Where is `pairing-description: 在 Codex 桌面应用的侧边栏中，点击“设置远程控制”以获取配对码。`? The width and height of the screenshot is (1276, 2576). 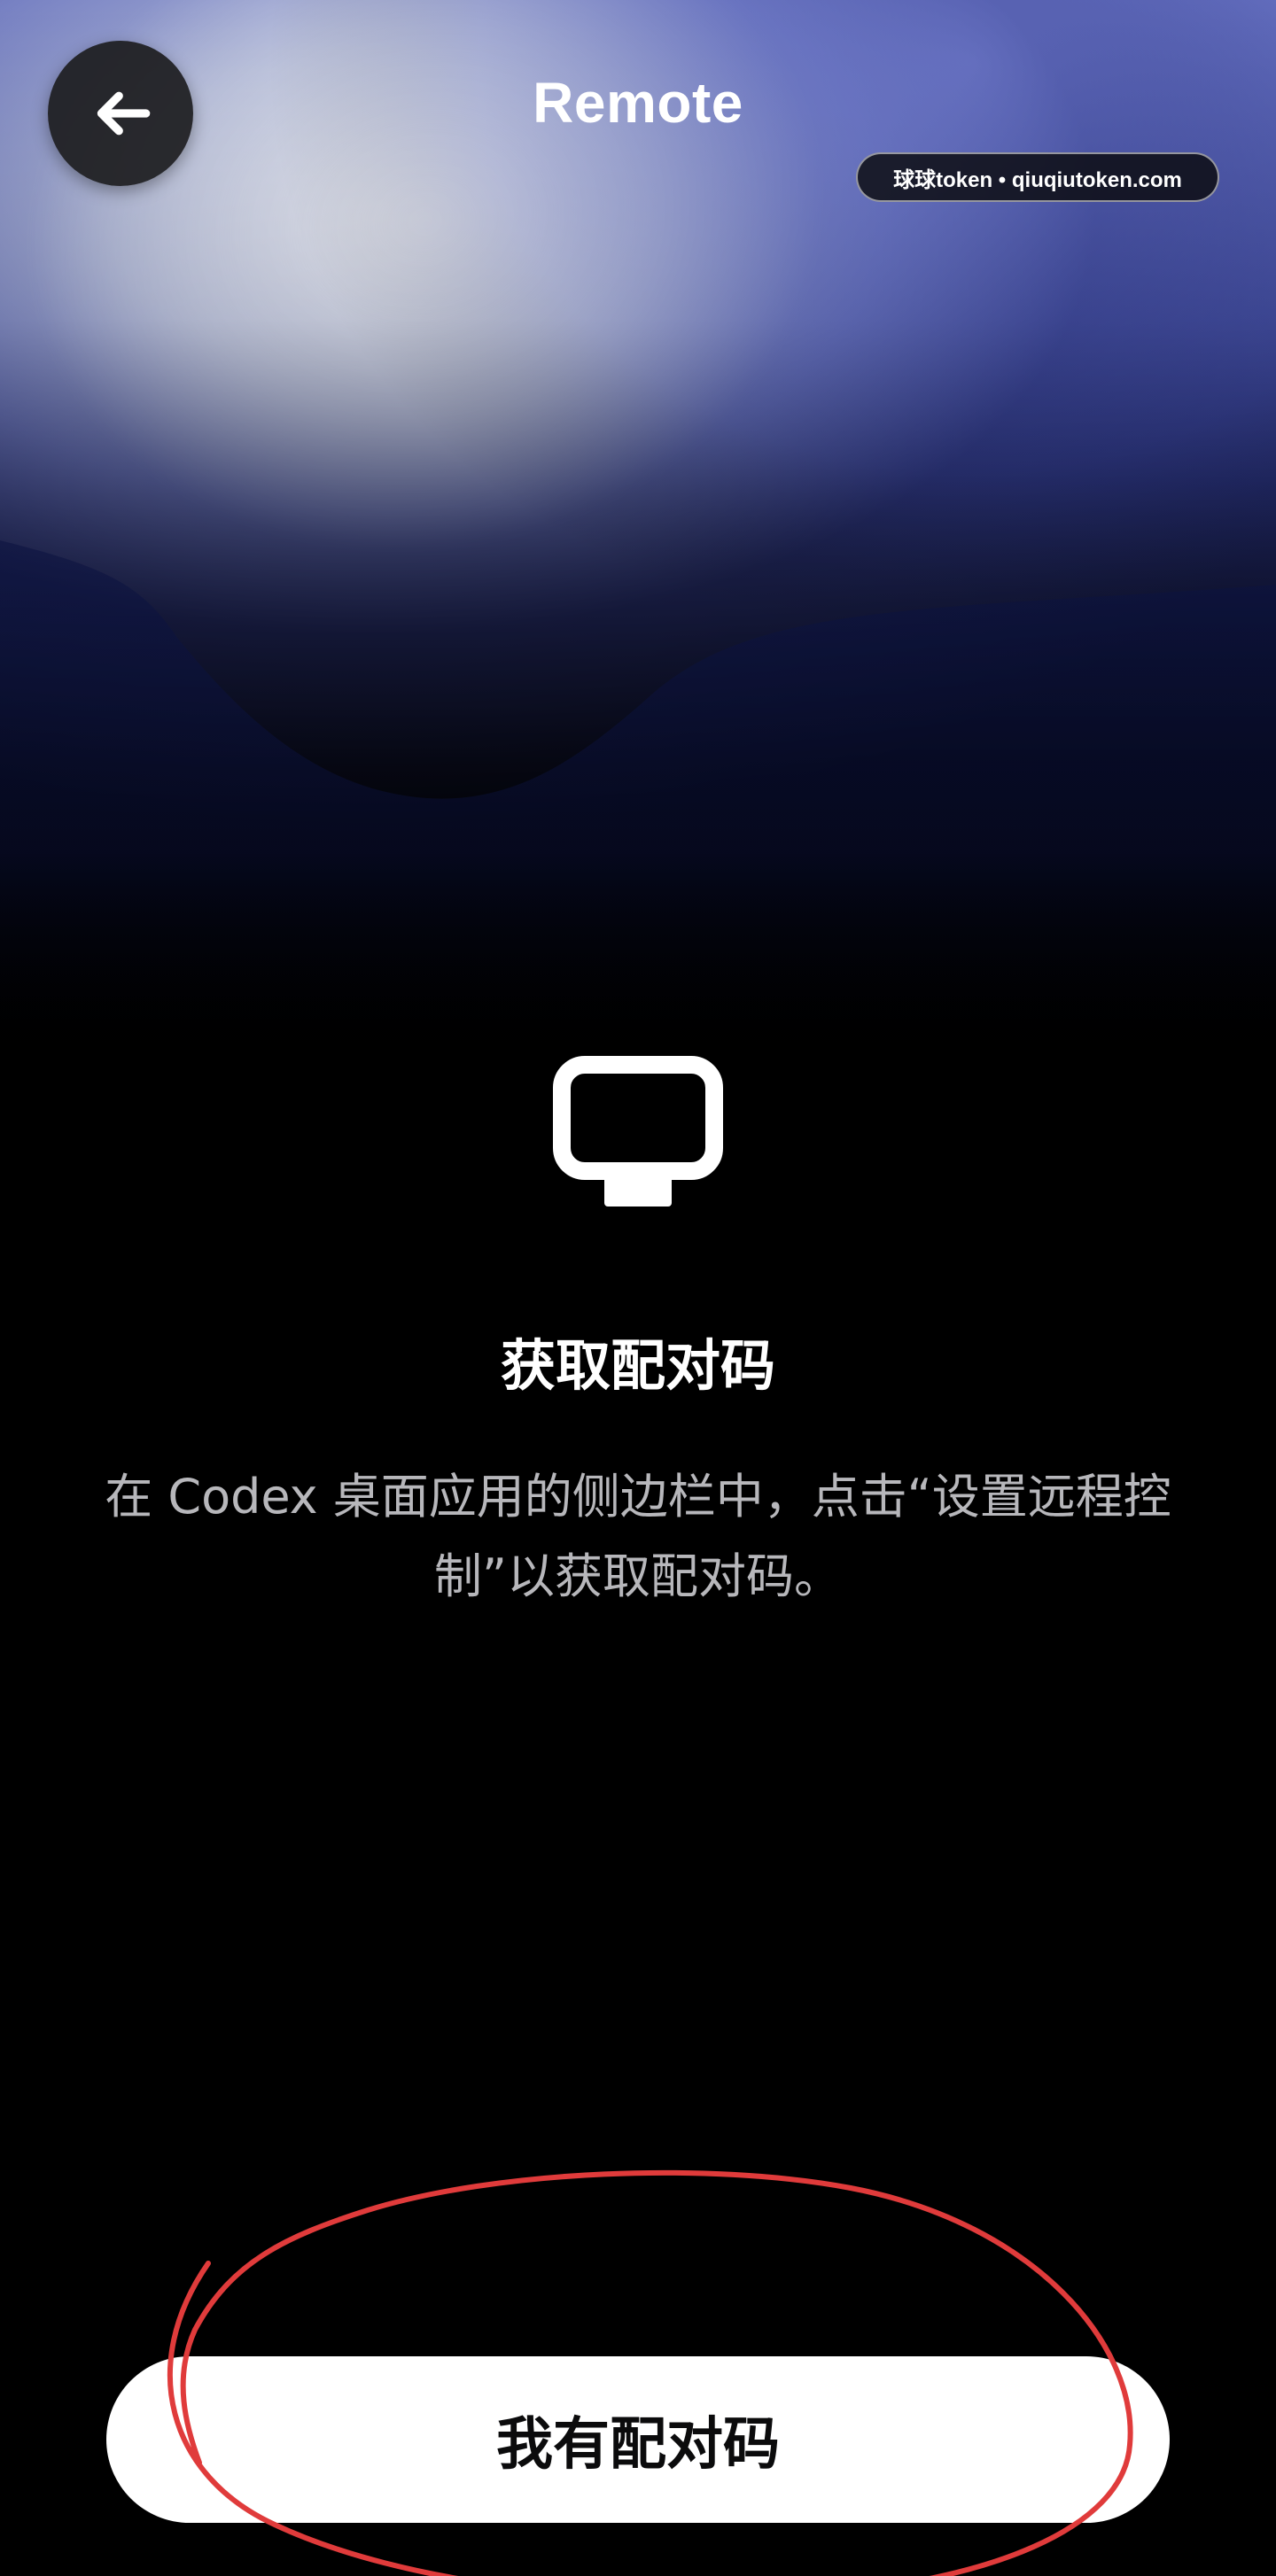 pairing-description: 在 Codex 桌面应用的侧边栏中，点击“设置远程控制”以获取配对码。 is located at coordinates (638, 1536).